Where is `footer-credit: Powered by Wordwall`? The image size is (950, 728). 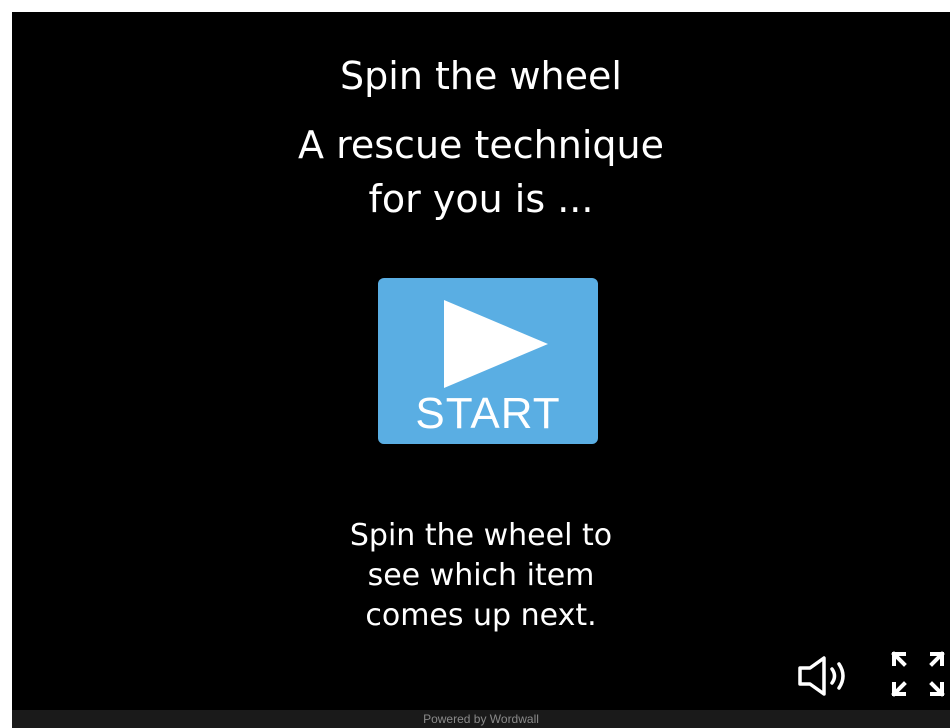
footer-credit: Powered by Wordwall is located at coordinates (481, 719).